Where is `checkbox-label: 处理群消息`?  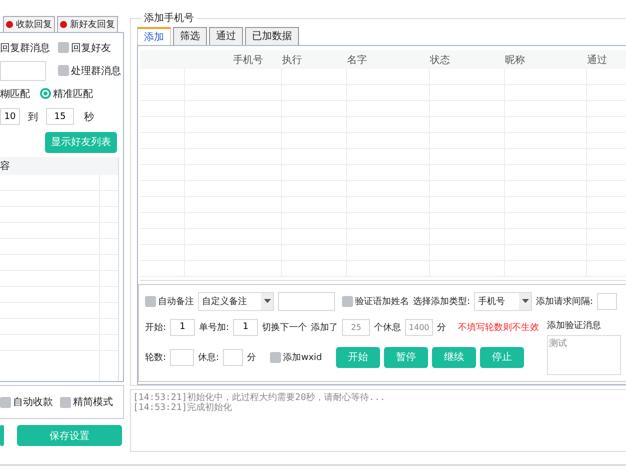
checkbox-label: 处理群消息 is located at coordinates (96, 71).